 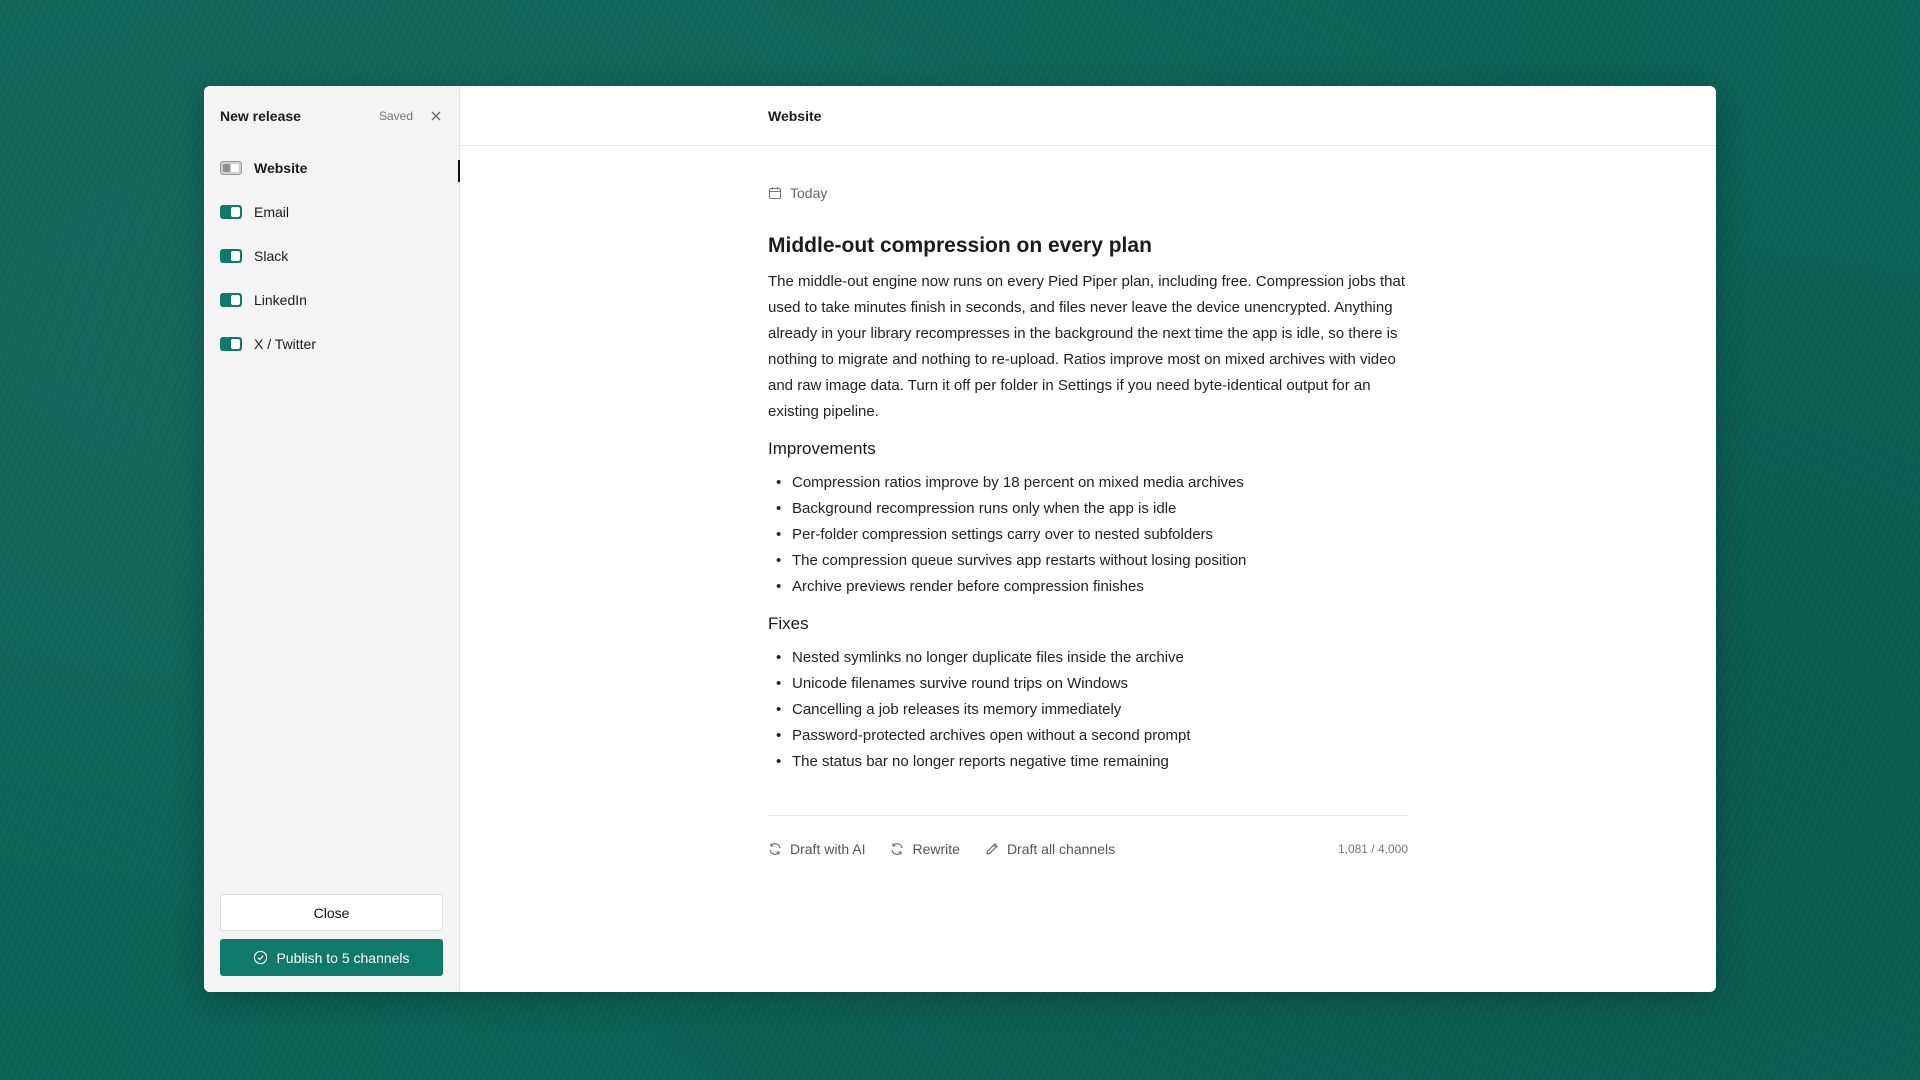 I want to click on rewrite-button: Rewrite, so click(x=925, y=849).